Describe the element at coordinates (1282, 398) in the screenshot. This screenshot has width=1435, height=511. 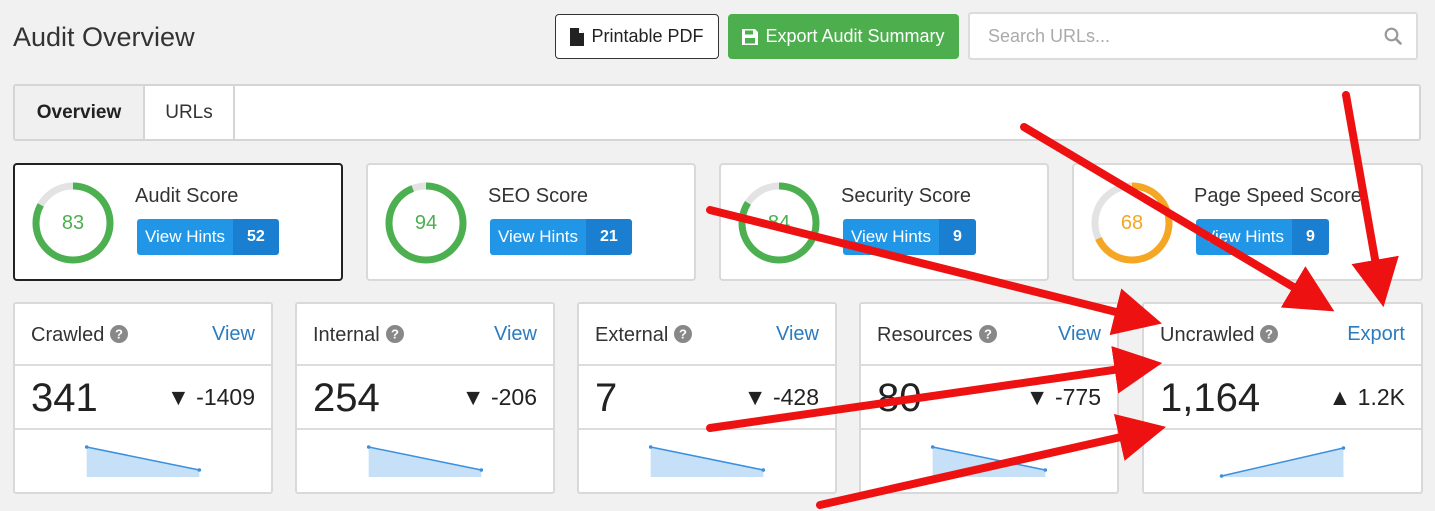
I see `uncrawled-card: Uncrawled? Export 1,164 ▲ 1.2K` at that location.